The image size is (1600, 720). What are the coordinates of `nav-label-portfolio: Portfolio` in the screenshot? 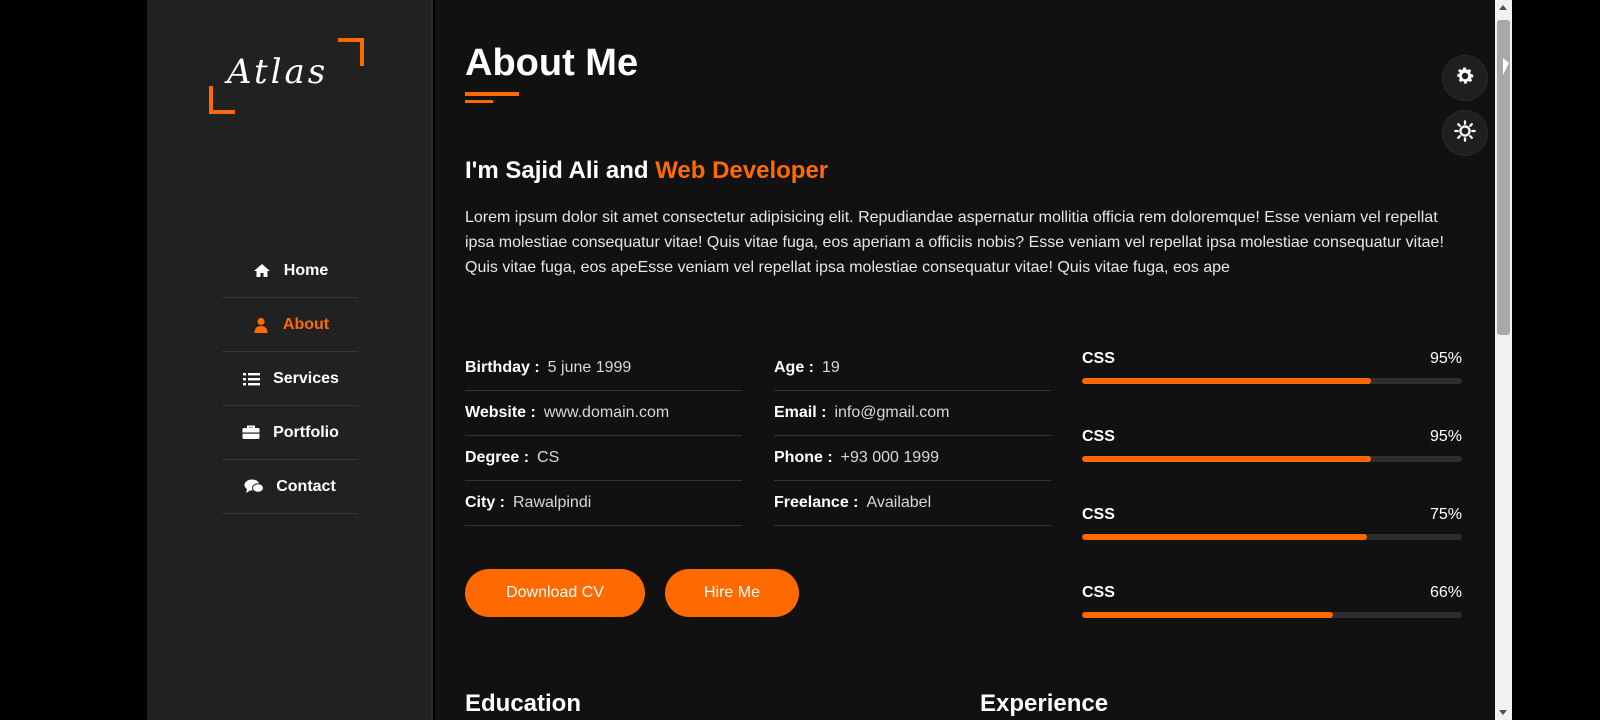 It's located at (306, 432).